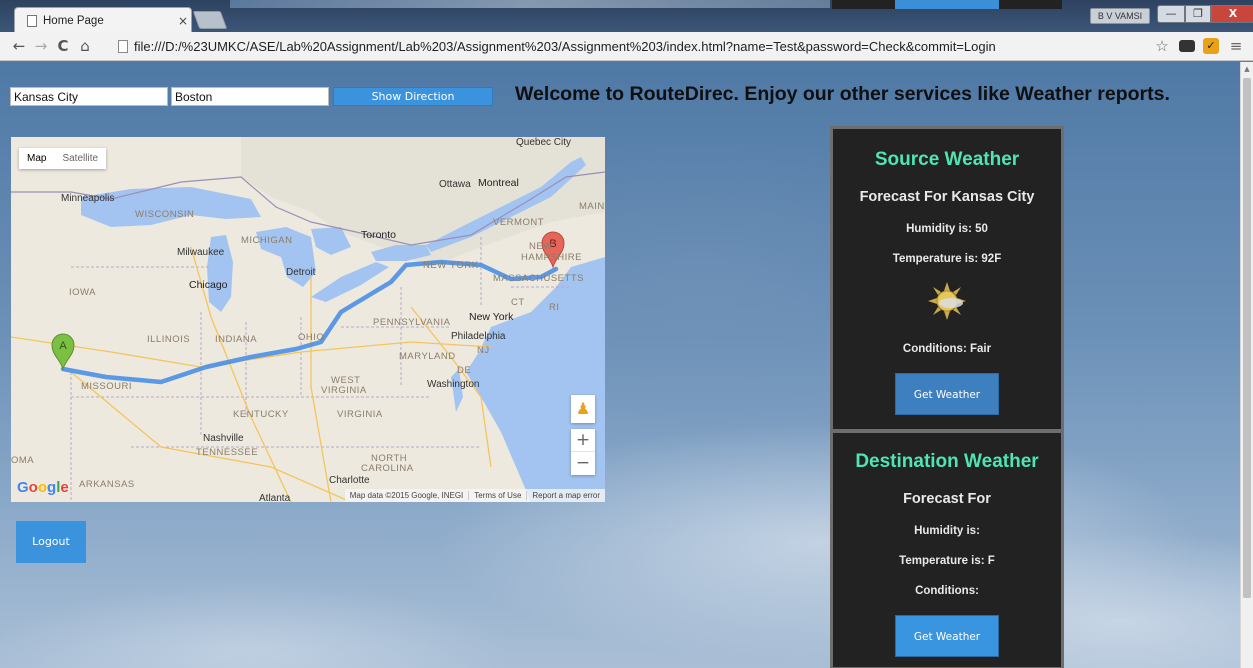  Describe the element at coordinates (947, 301) in the screenshot. I see `sun-icon` at that location.